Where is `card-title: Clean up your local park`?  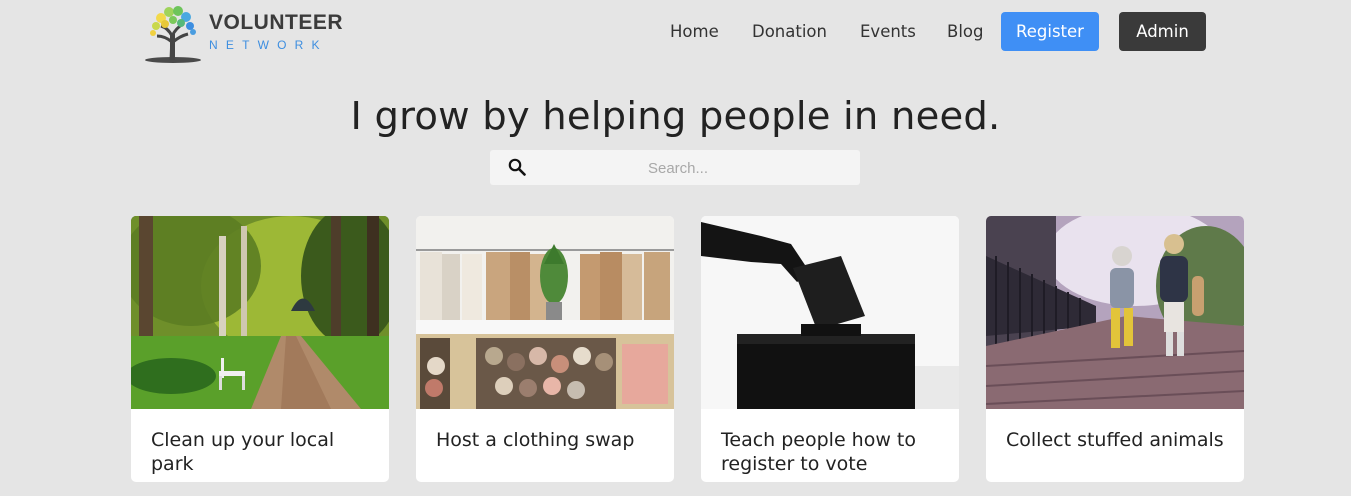 card-title: Clean up your local park is located at coordinates (243, 452).